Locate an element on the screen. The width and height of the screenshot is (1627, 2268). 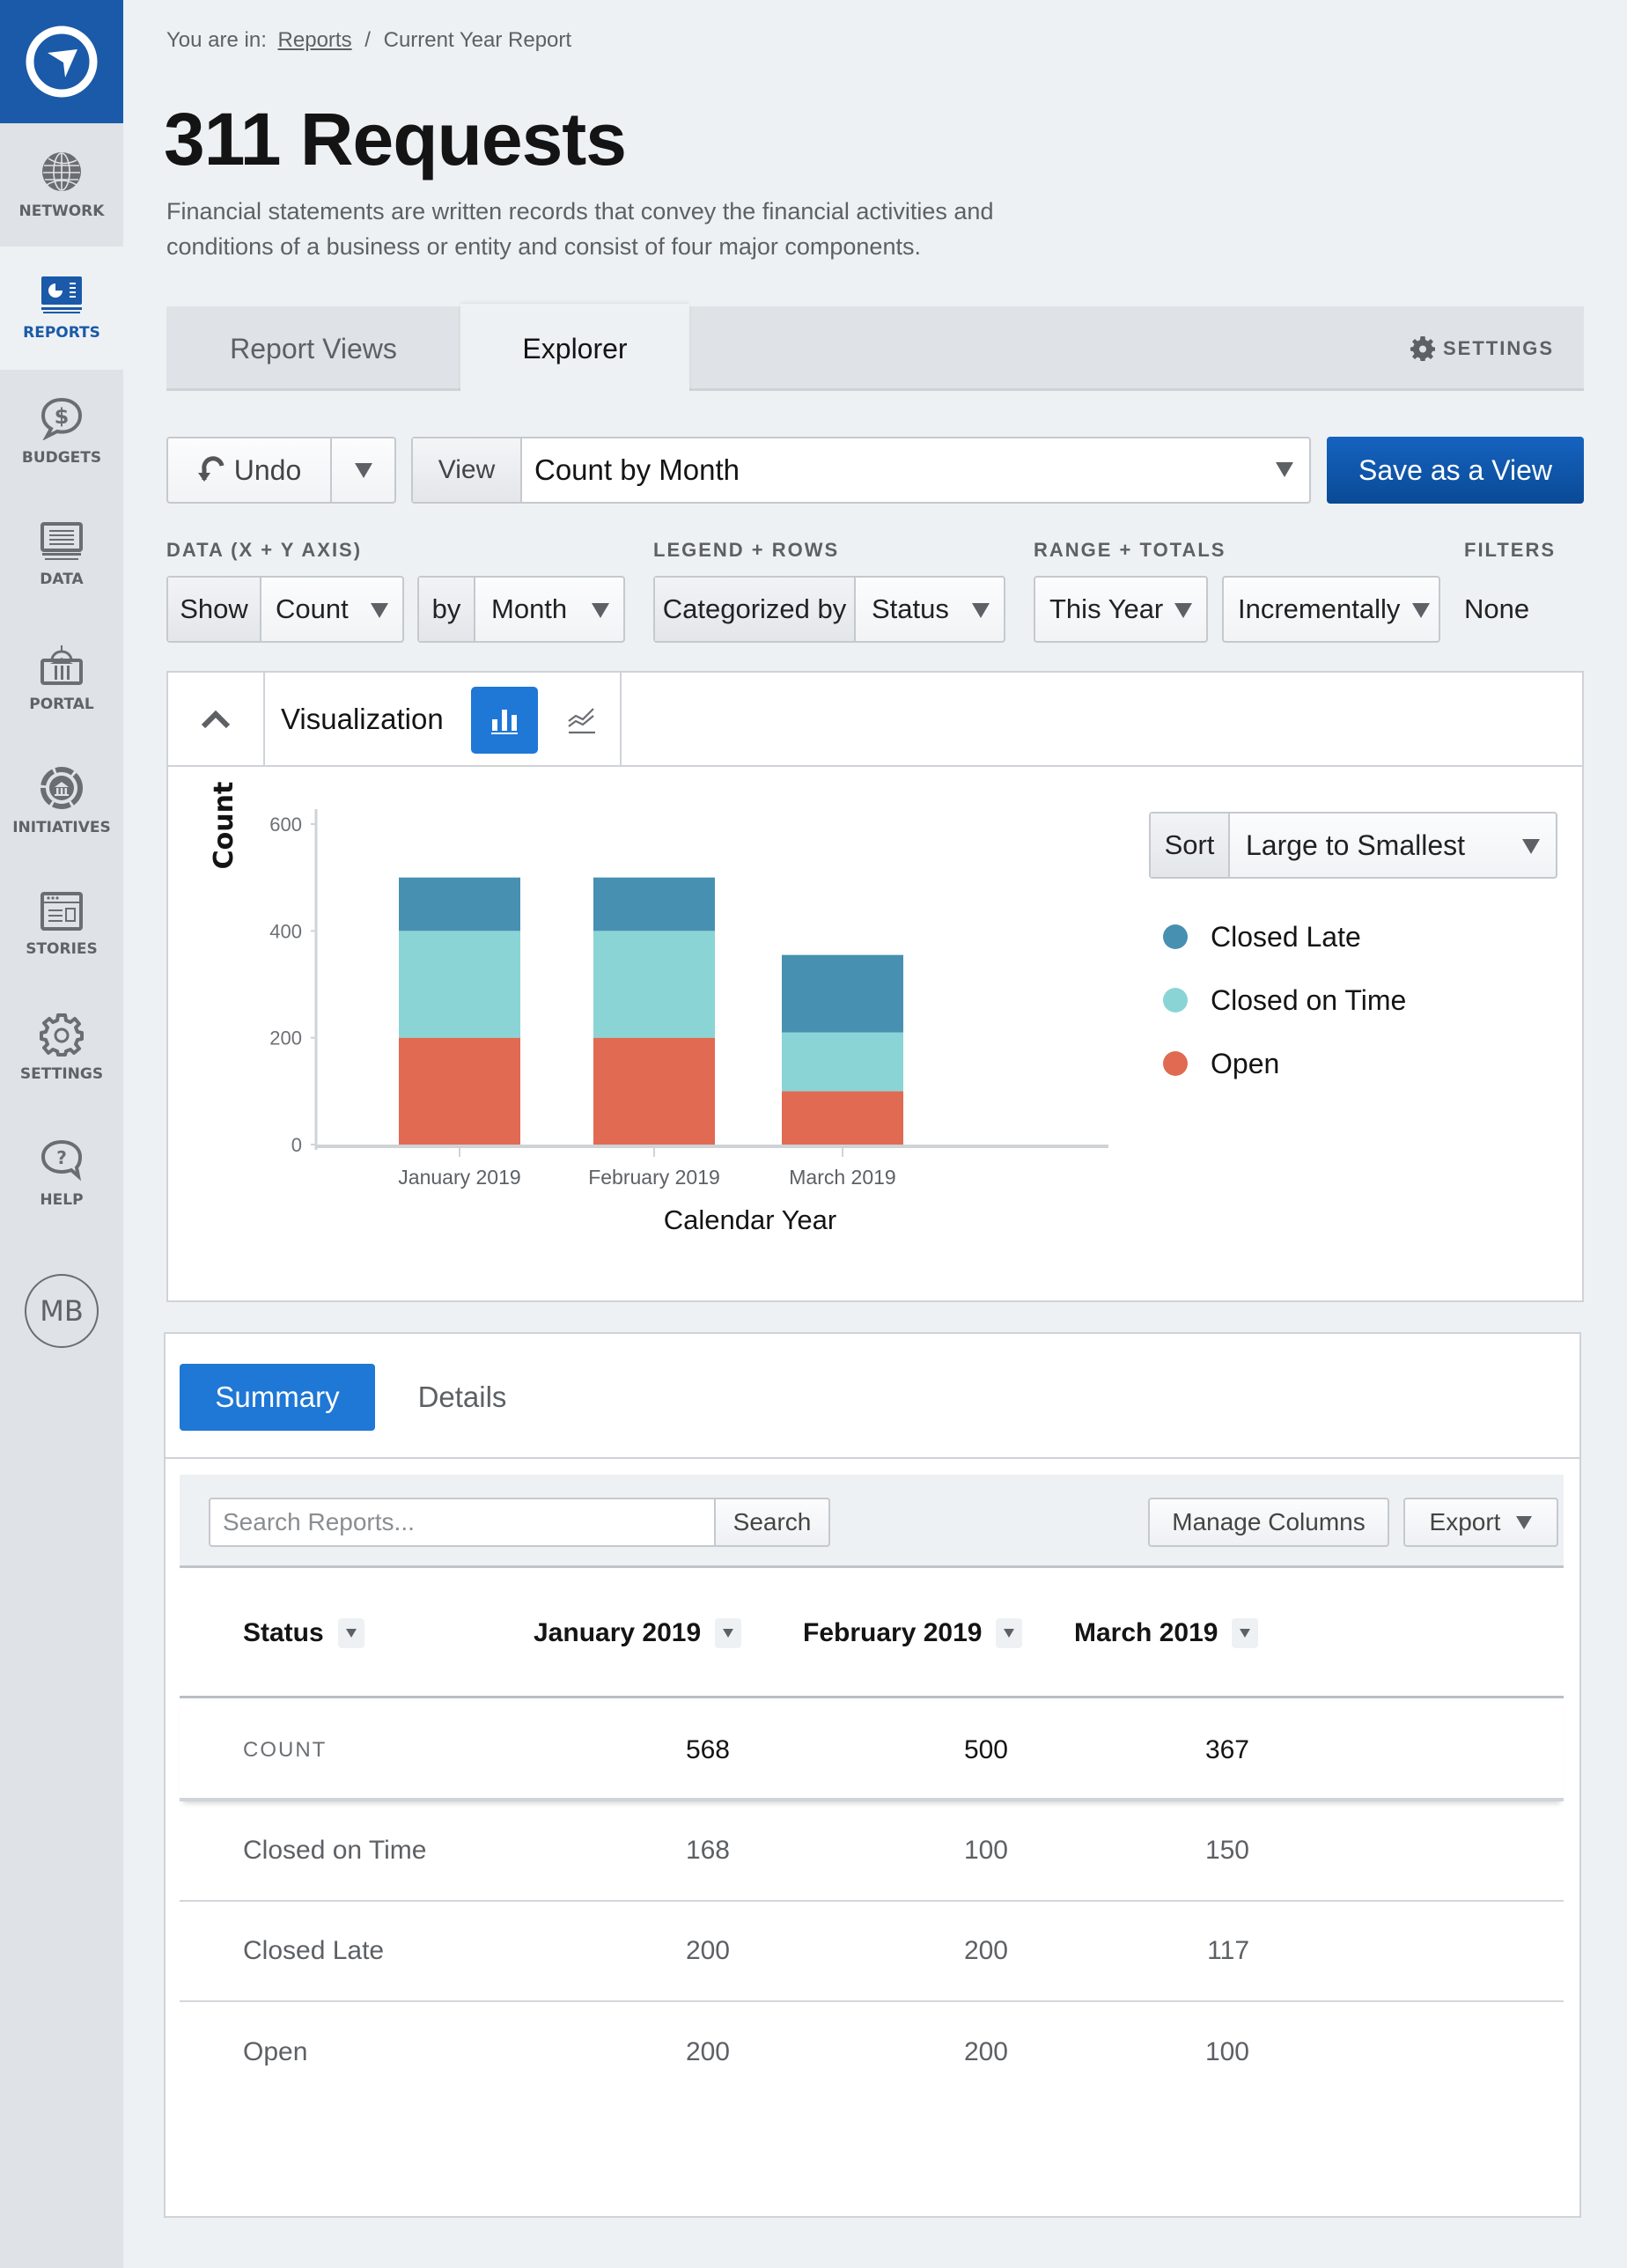
sort-select: Sort Large to Smallest is located at coordinates (1353, 845).